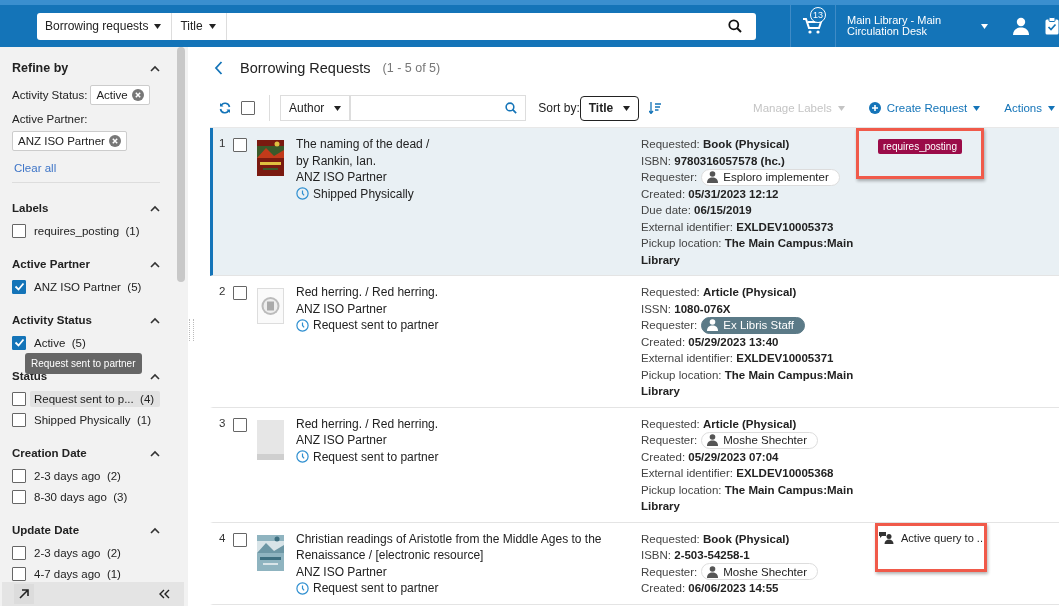 This screenshot has width=1059, height=606. I want to click on cart-count-badge: 13, so click(818, 15).